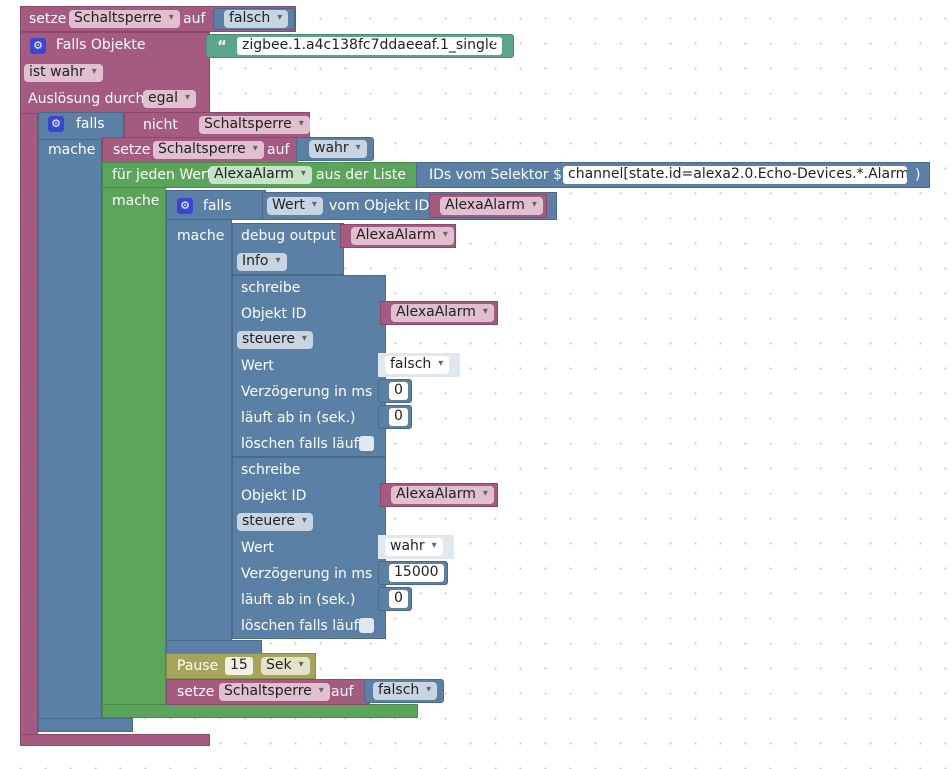  Describe the element at coordinates (70, 431) in the screenshot. I see `if-block-spine` at that location.